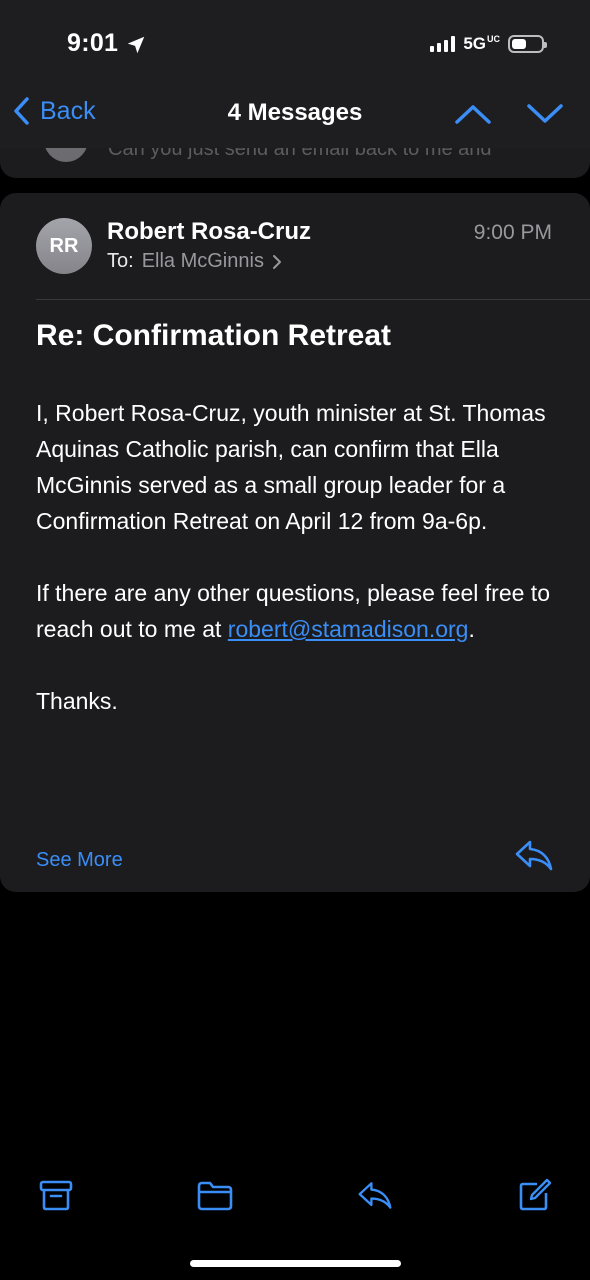 The image size is (590, 1280). What do you see at coordinates (120, 261) in the screenshot?
I see `to-label: To:` at bounding box center [120, 261].